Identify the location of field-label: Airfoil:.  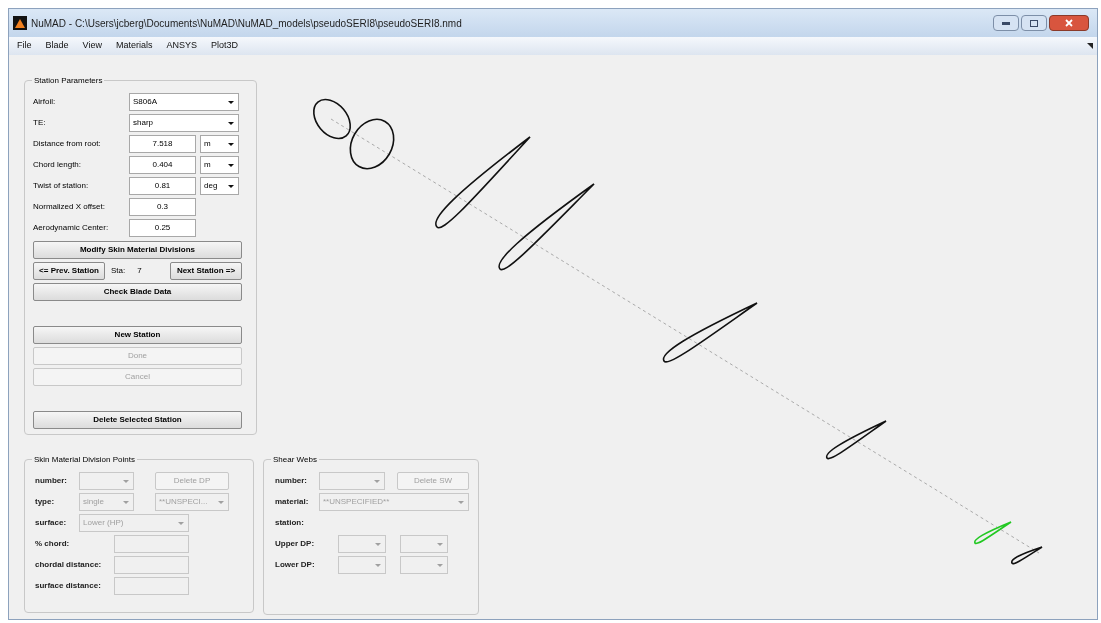
(45, 102).